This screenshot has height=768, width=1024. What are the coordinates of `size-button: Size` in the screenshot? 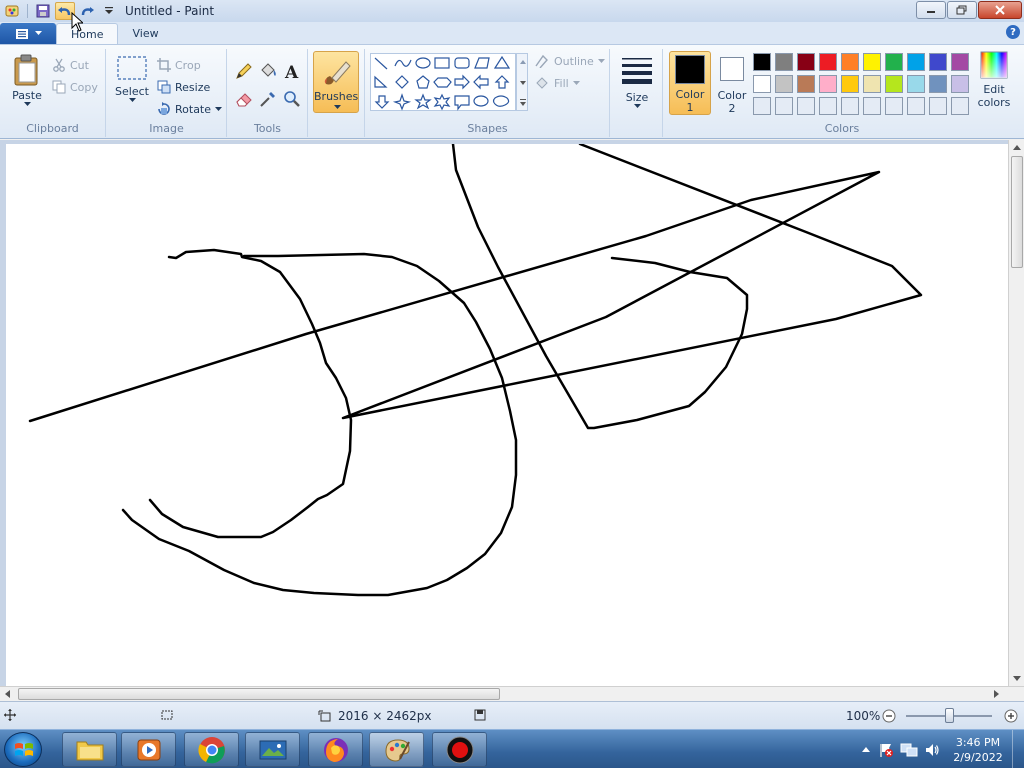 It's located at (637, 82).